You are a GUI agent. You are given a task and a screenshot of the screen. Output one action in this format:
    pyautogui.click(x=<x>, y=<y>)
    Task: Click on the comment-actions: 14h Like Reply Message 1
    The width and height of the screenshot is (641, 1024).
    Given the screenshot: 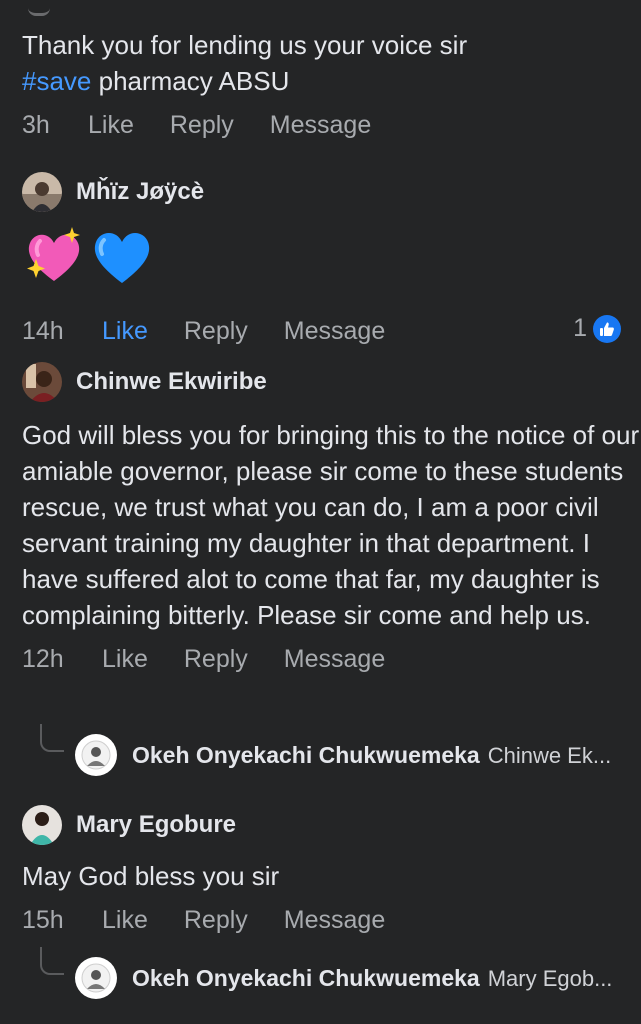 What is the action you would take?
    pyautogui.click(x=331, y=331)
    